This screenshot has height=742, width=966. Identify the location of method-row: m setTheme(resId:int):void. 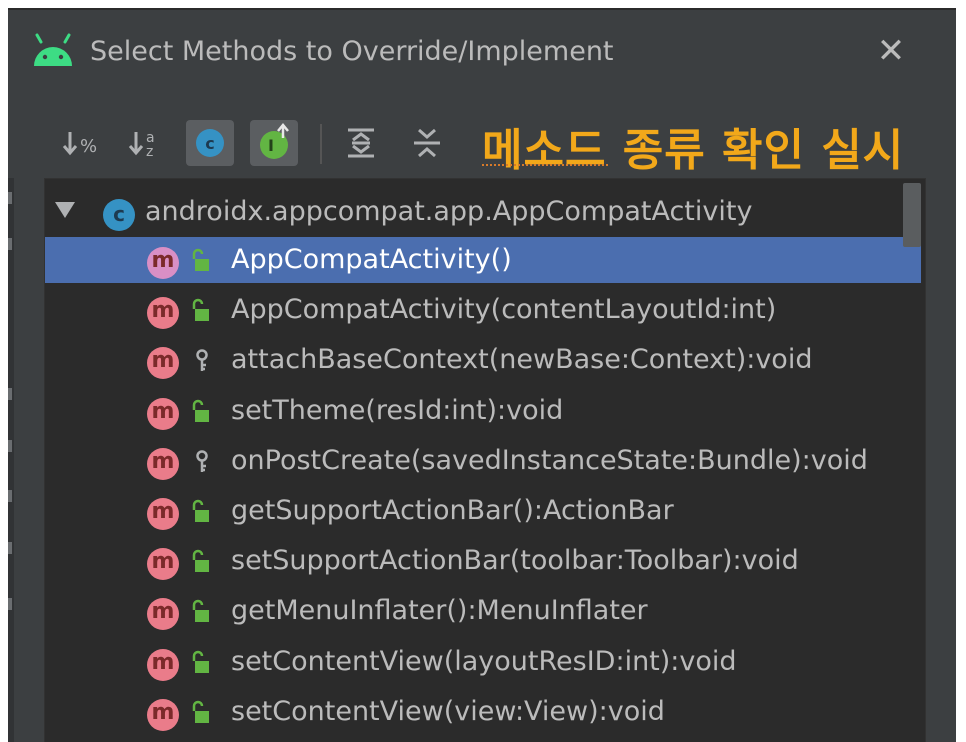
(483, 411).